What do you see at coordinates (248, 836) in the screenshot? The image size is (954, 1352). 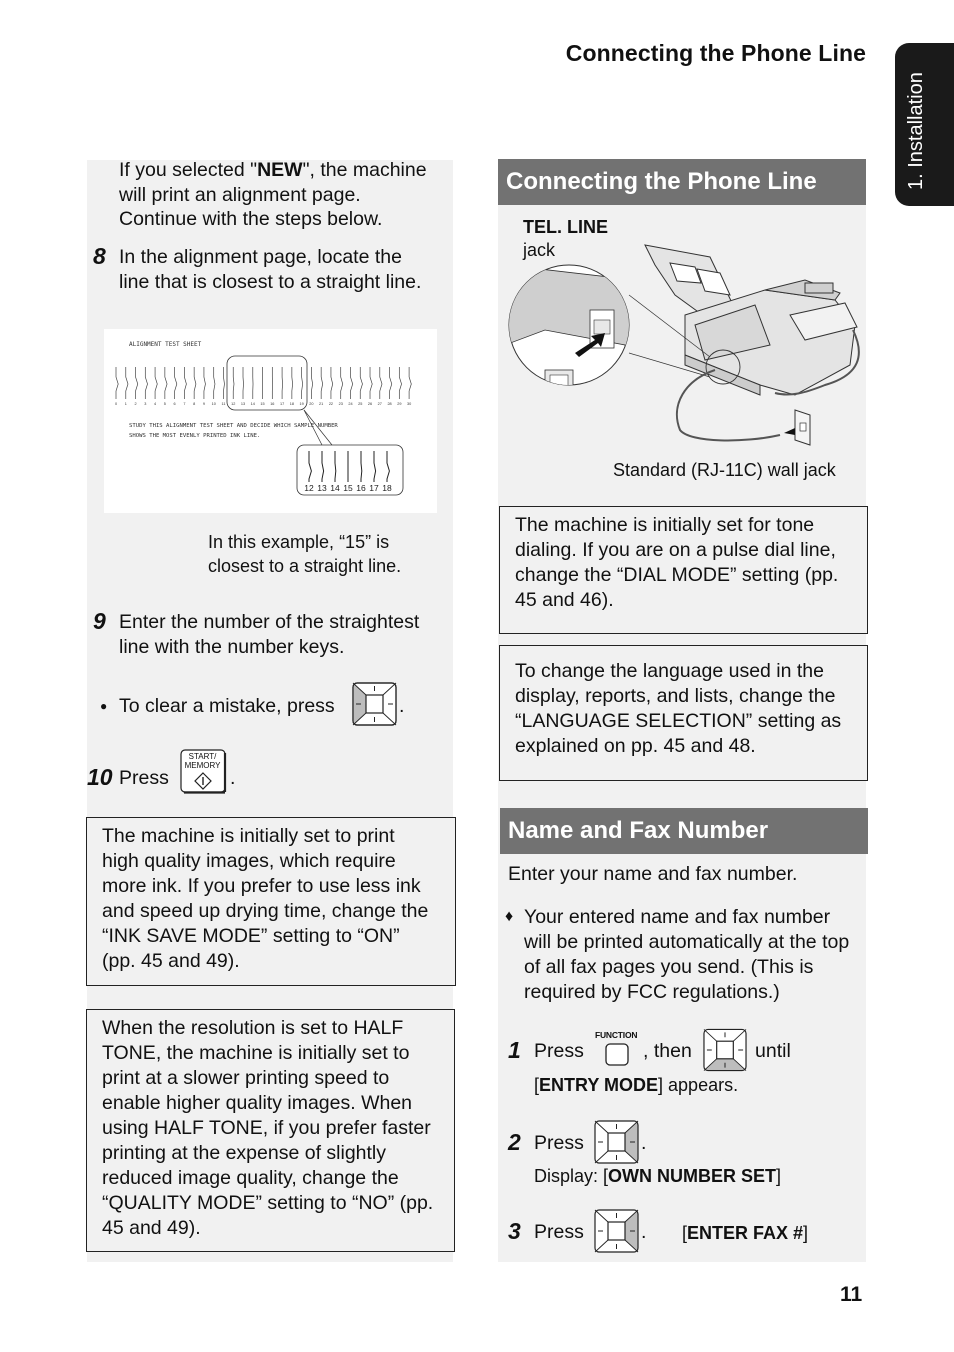 I see `ink-save-note-line-1: The machine is initially set to print` at bounding box center [248, 836].